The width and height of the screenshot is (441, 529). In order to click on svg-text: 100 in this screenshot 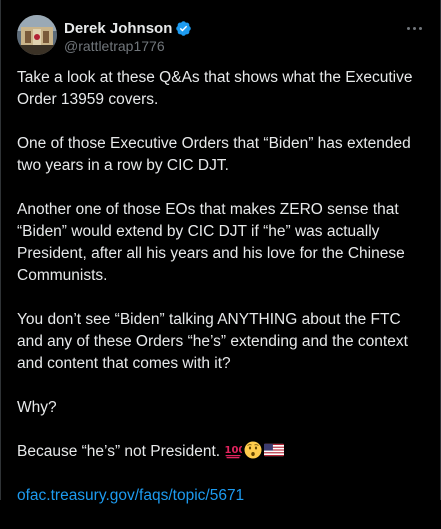, I will do `click(234, 450)`.